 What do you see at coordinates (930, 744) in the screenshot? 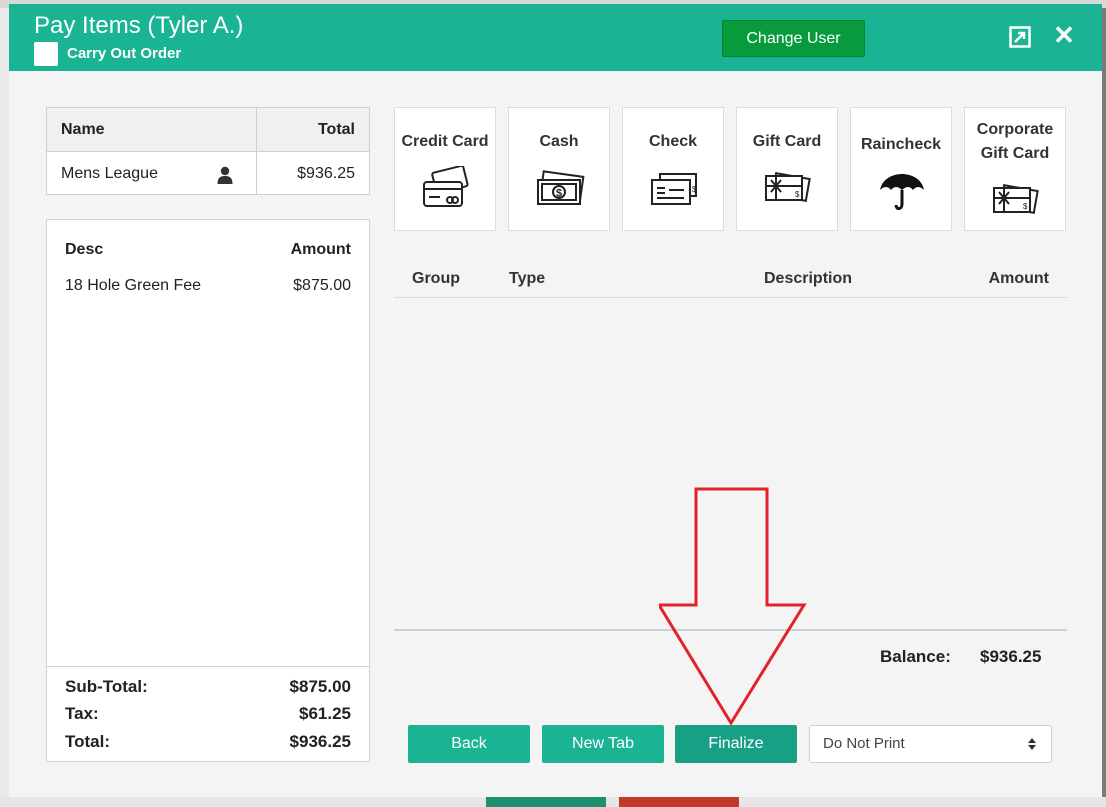
I see `print-option-select: Do Not Print` at bounding box center [930, 744].